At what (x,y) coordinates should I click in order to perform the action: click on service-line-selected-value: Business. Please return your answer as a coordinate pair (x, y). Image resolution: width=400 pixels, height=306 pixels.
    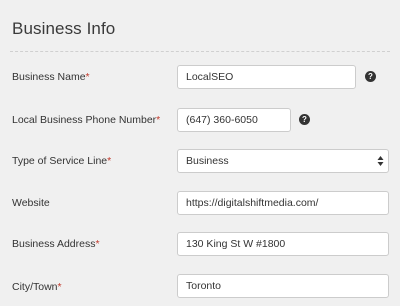
    Looking at the image, I should click on (207, 161).